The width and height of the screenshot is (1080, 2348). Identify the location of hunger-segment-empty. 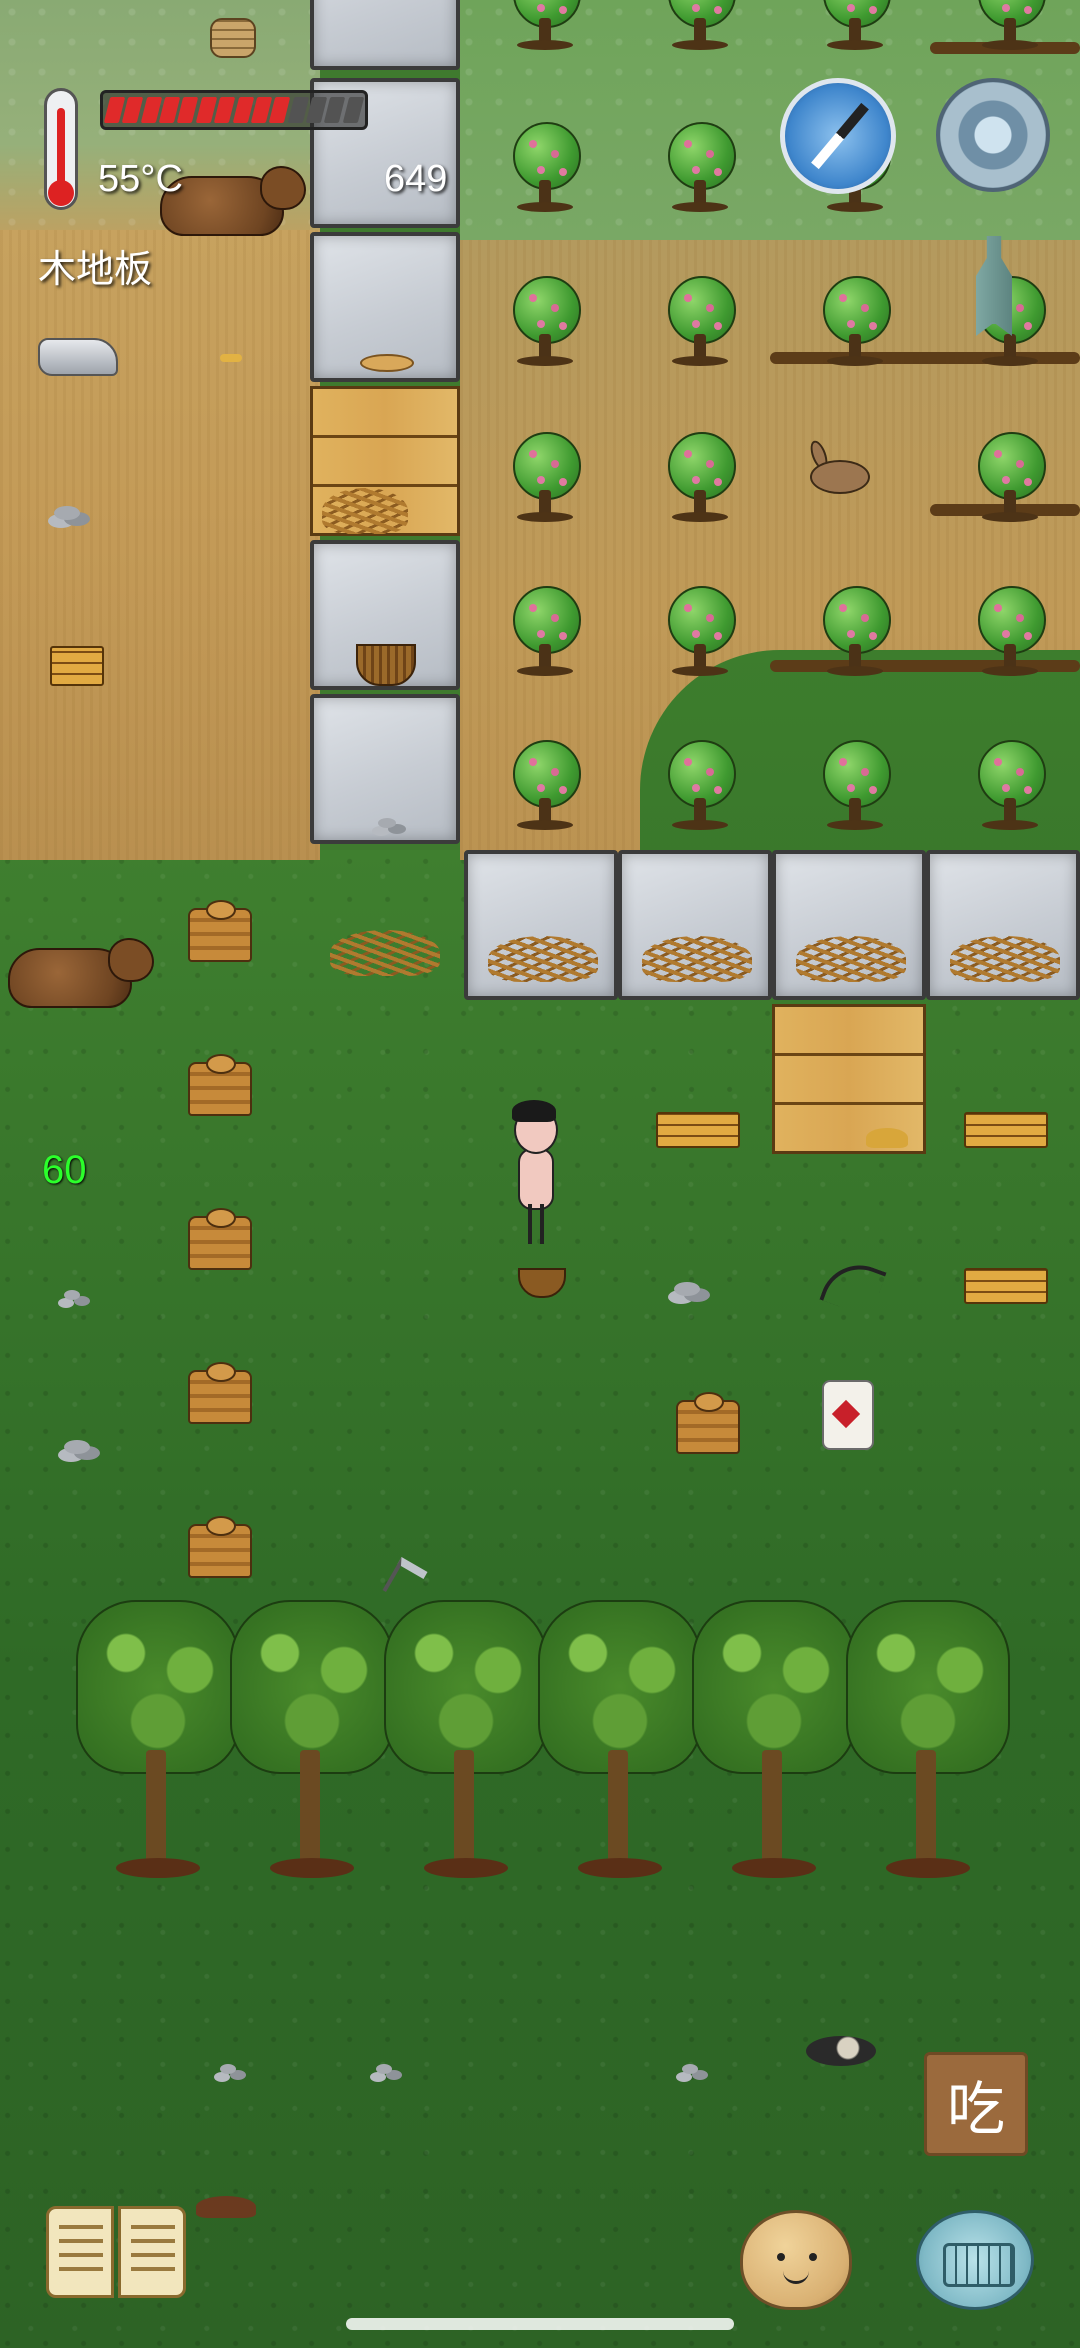
(353, 110).